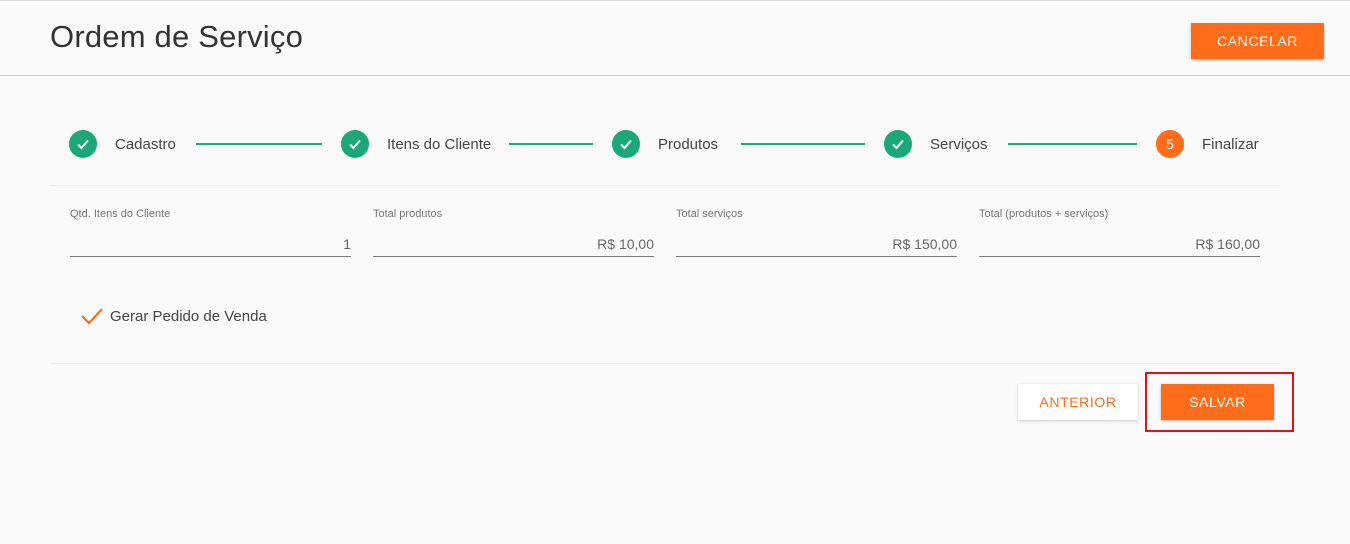 The image size is (1350, 544). What do you see at coordinates (120, 214) in the screenshot?
I see `field-label: Qtd. Itens do Cliente` at bounding box center [120, 214].